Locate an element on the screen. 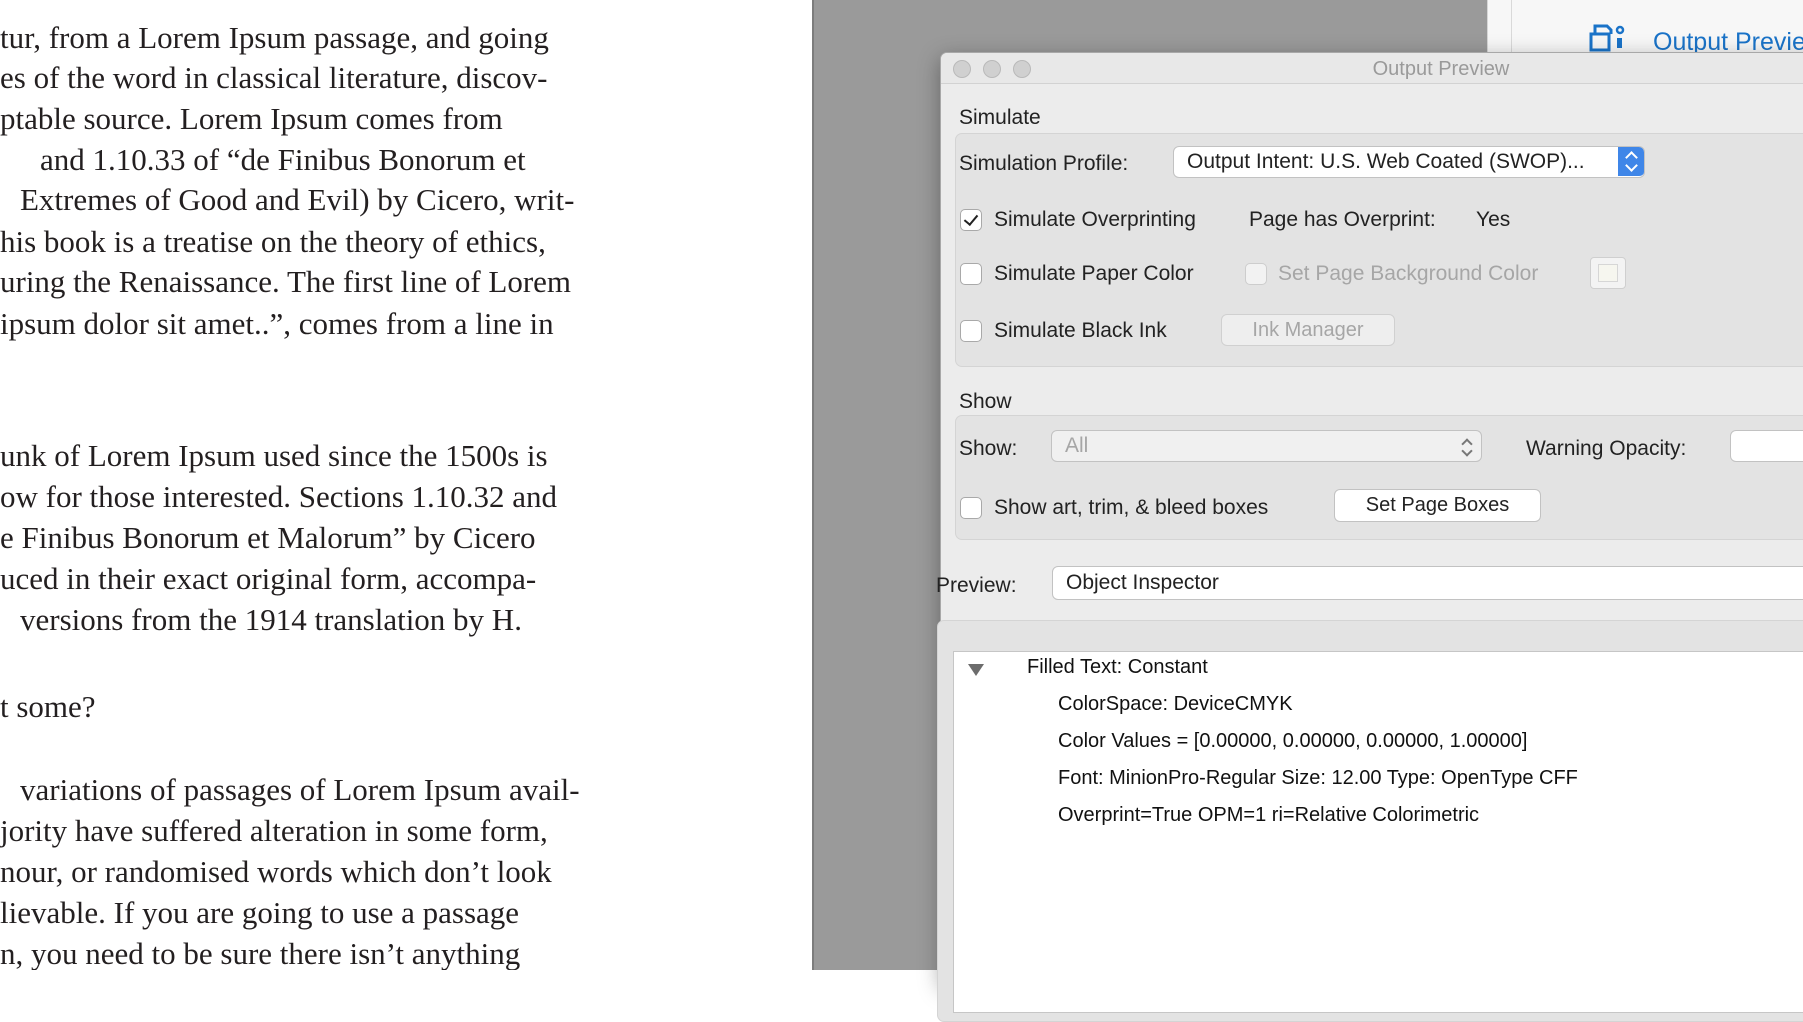 This screenshot has height=1022, width=1803. preview-select: Object Inspector is located at coordinates (1427, 583).